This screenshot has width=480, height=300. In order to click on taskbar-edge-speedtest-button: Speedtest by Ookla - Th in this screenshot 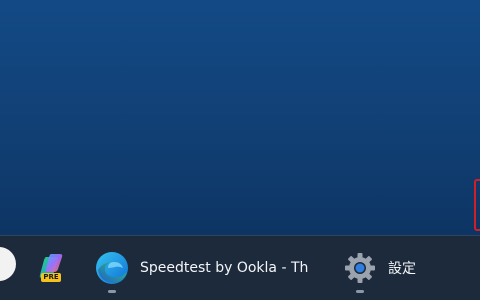, I will do `click(206, 268)`.